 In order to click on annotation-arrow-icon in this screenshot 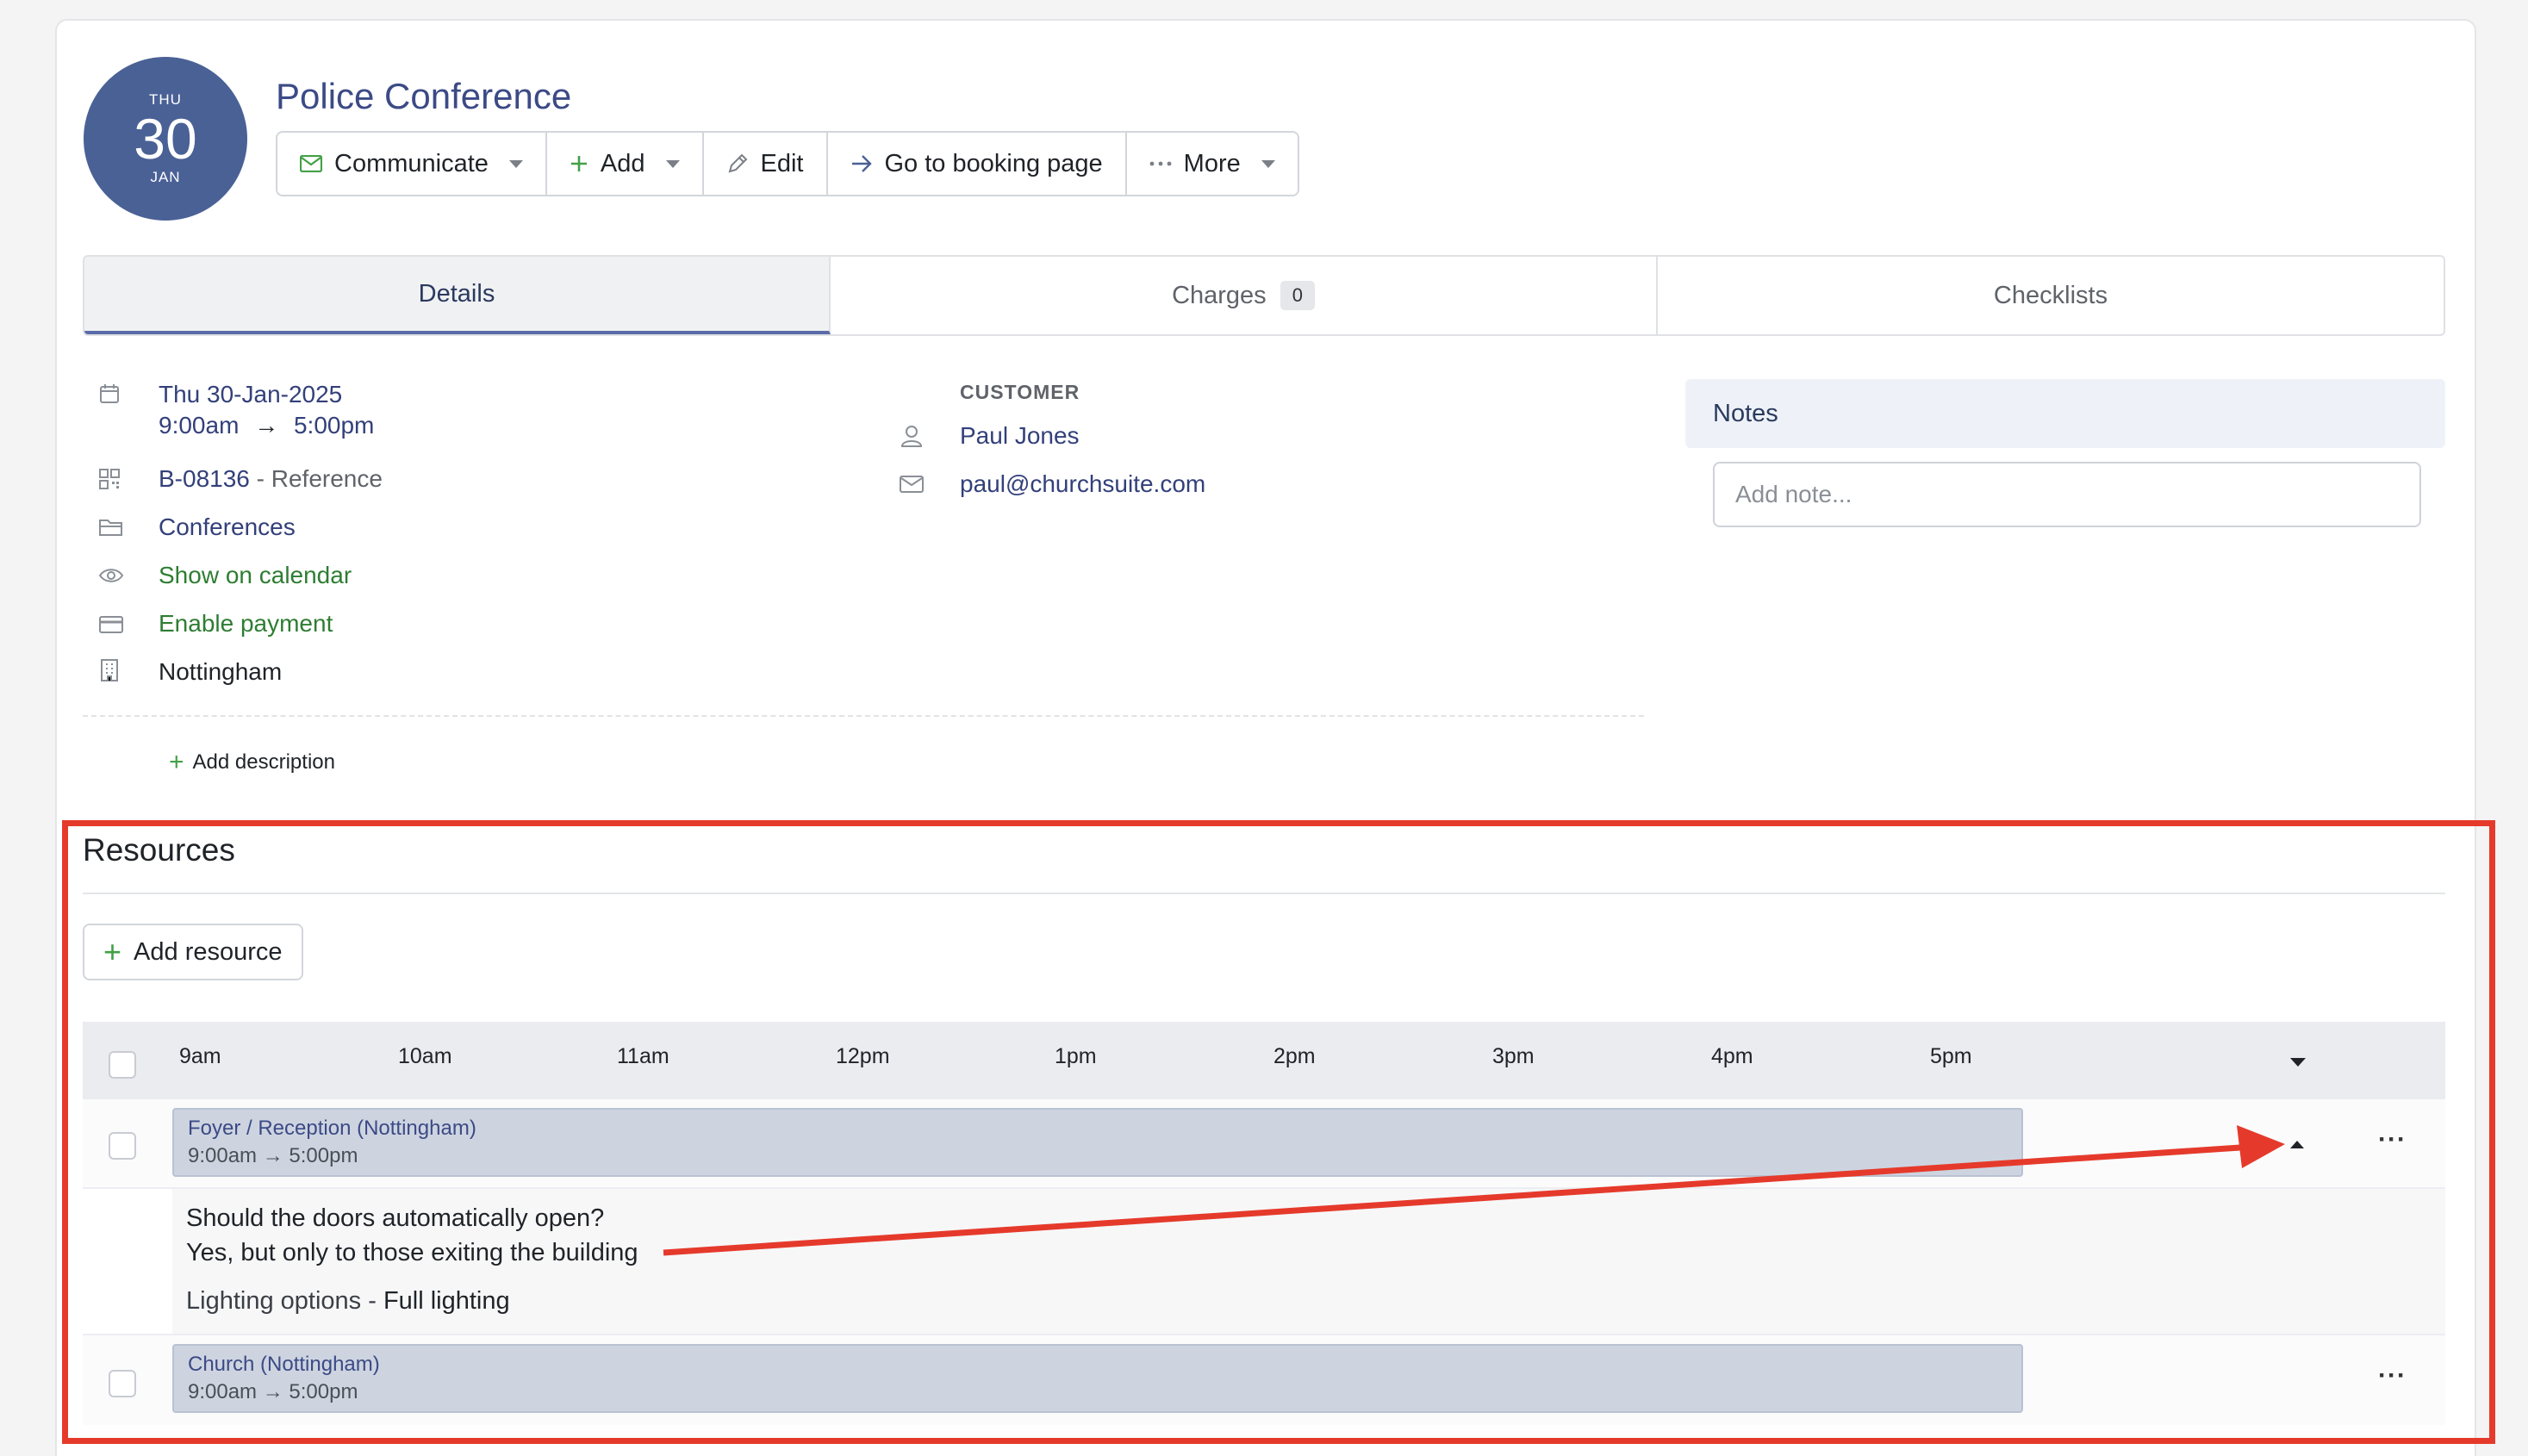, I will do `click(1474, 1191)`.